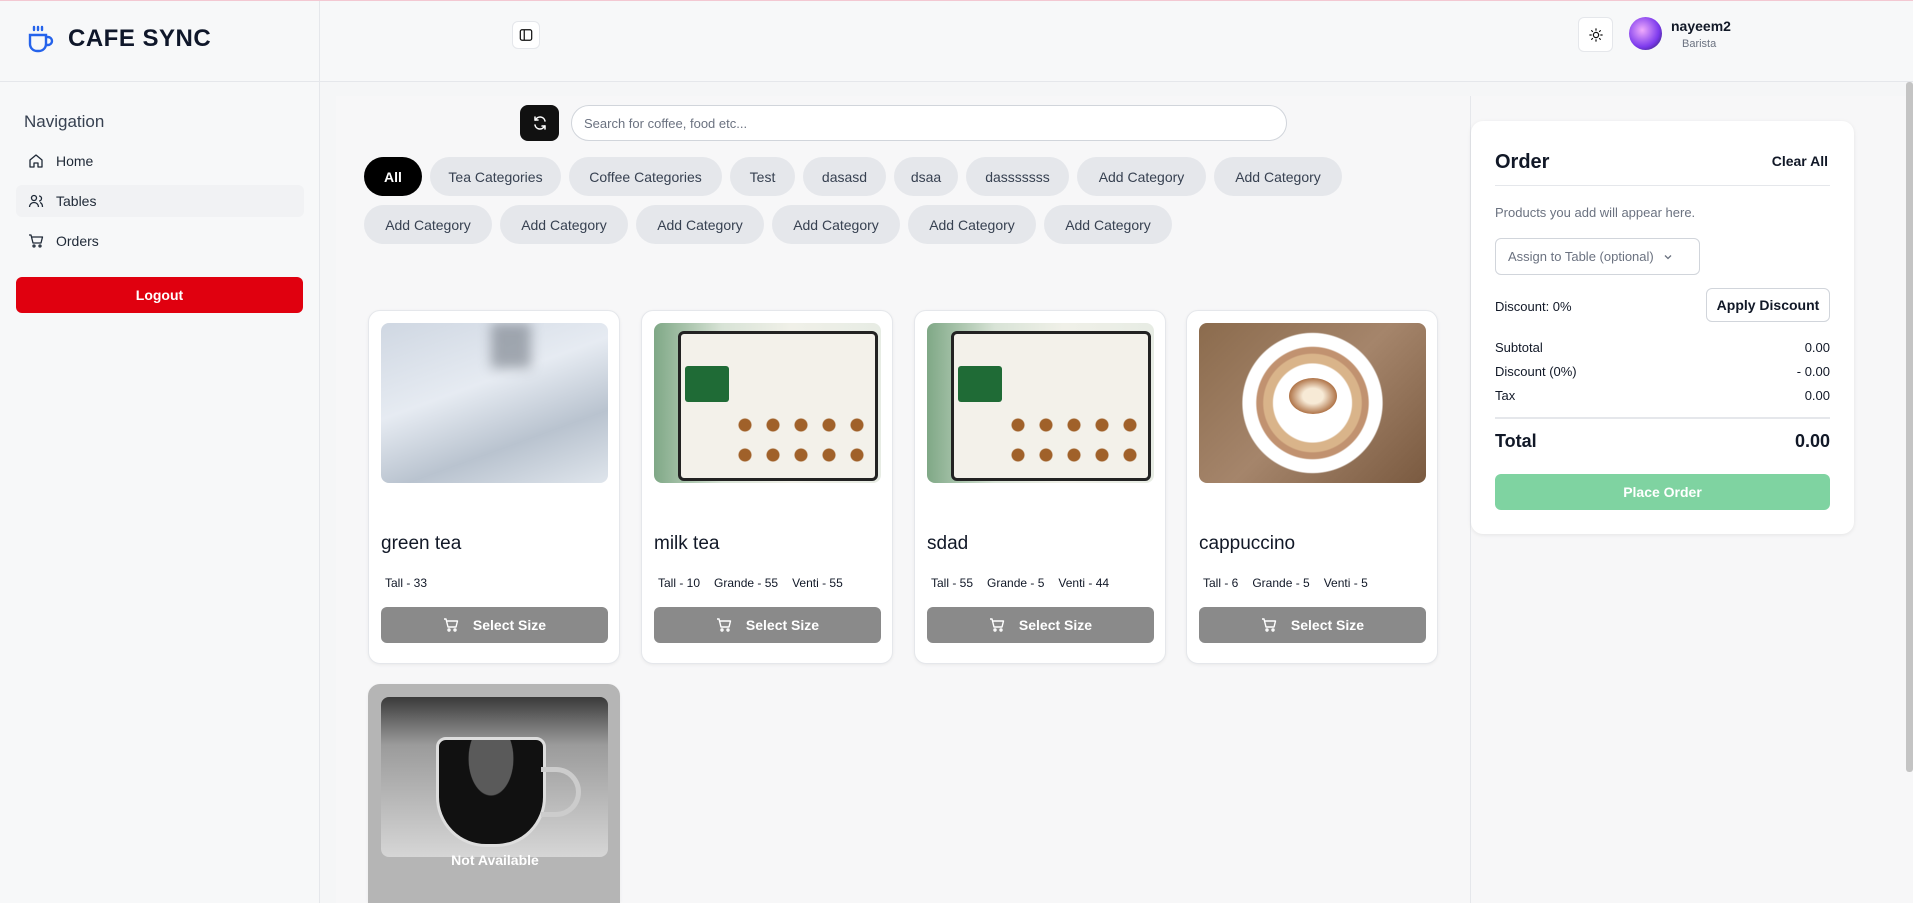  I want to click on place-order-button: Place Order, so click(1662, 492).